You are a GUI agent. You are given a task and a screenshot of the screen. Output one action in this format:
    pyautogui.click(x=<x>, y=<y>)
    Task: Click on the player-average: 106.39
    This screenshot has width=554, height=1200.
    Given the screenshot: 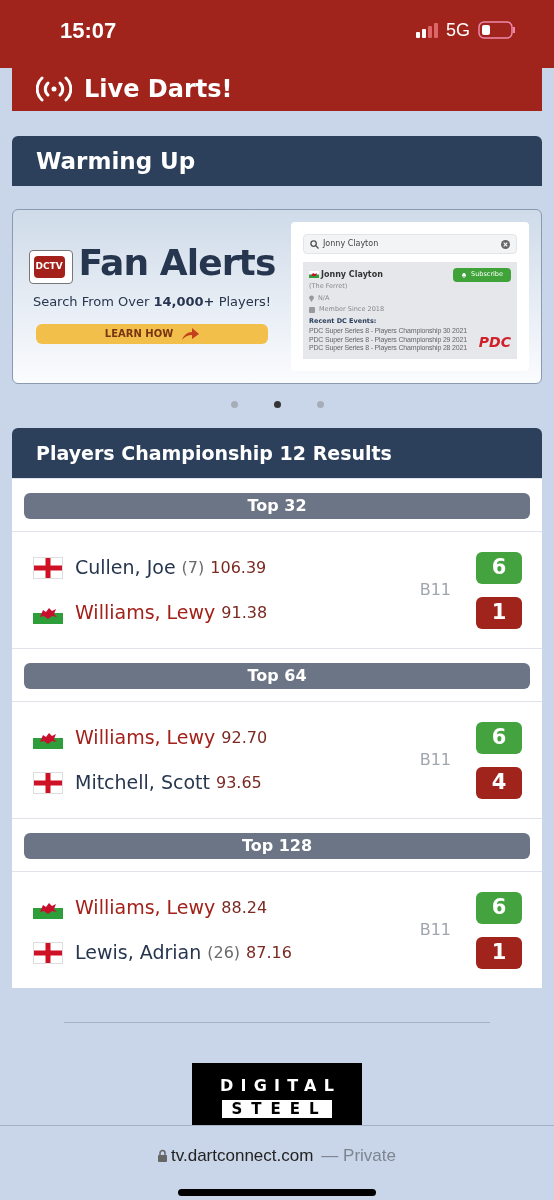 What is the action you would take?
    pyautogui.click(x=238, y=567)
    